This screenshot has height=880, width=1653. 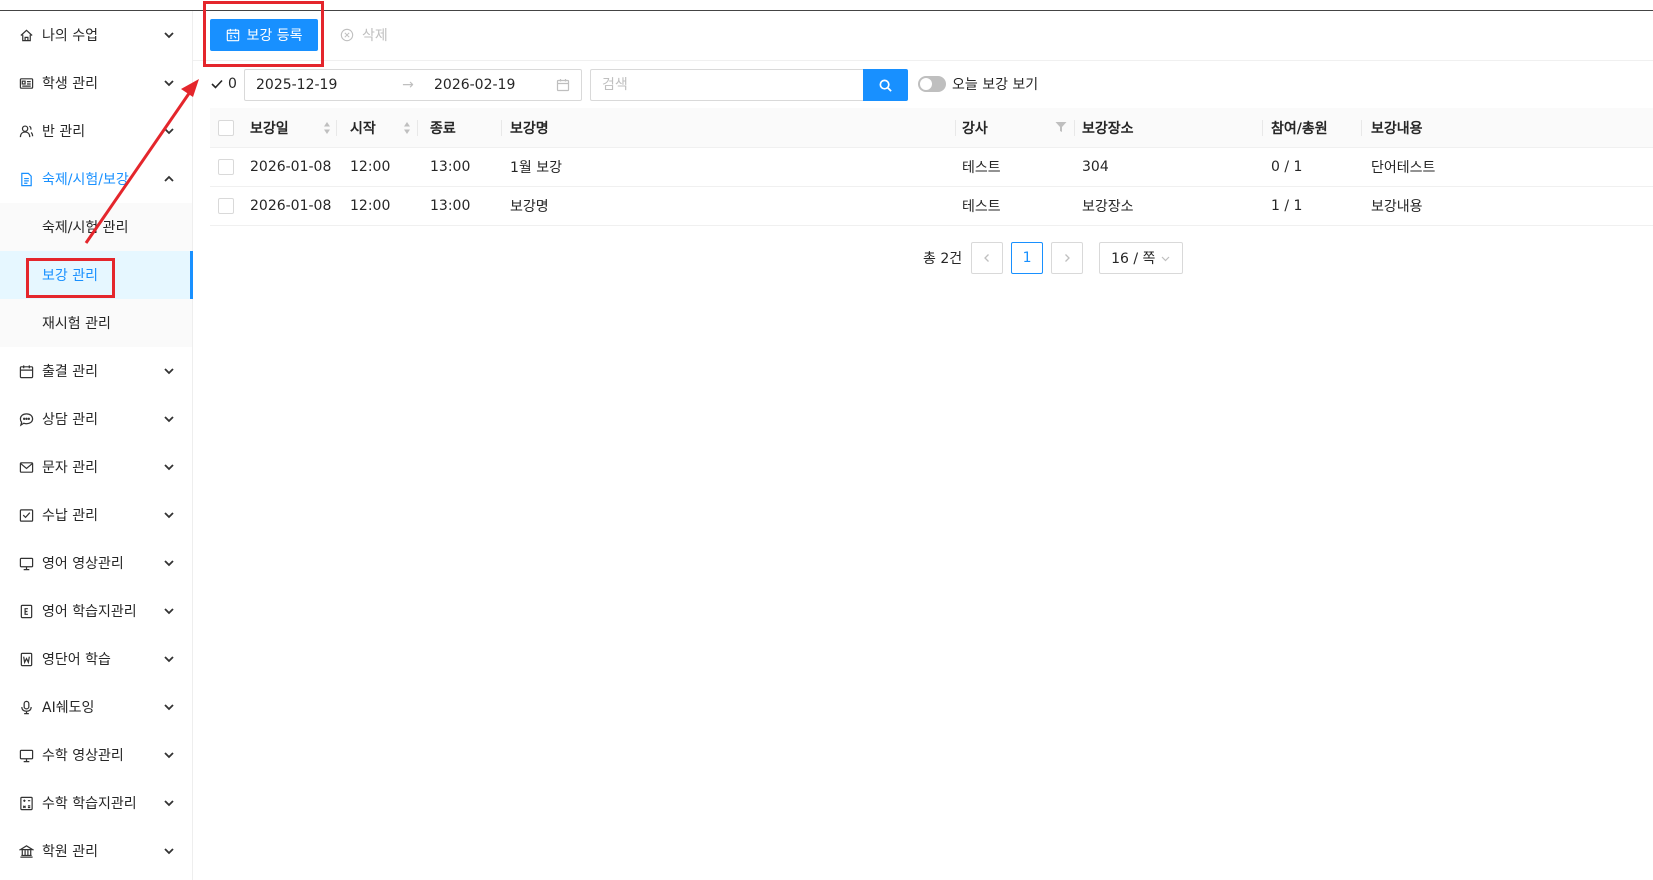 What do you see at coordinates (26, 851) in the screenshot?
I see `bank-icon` at bounding box center [26, 851].